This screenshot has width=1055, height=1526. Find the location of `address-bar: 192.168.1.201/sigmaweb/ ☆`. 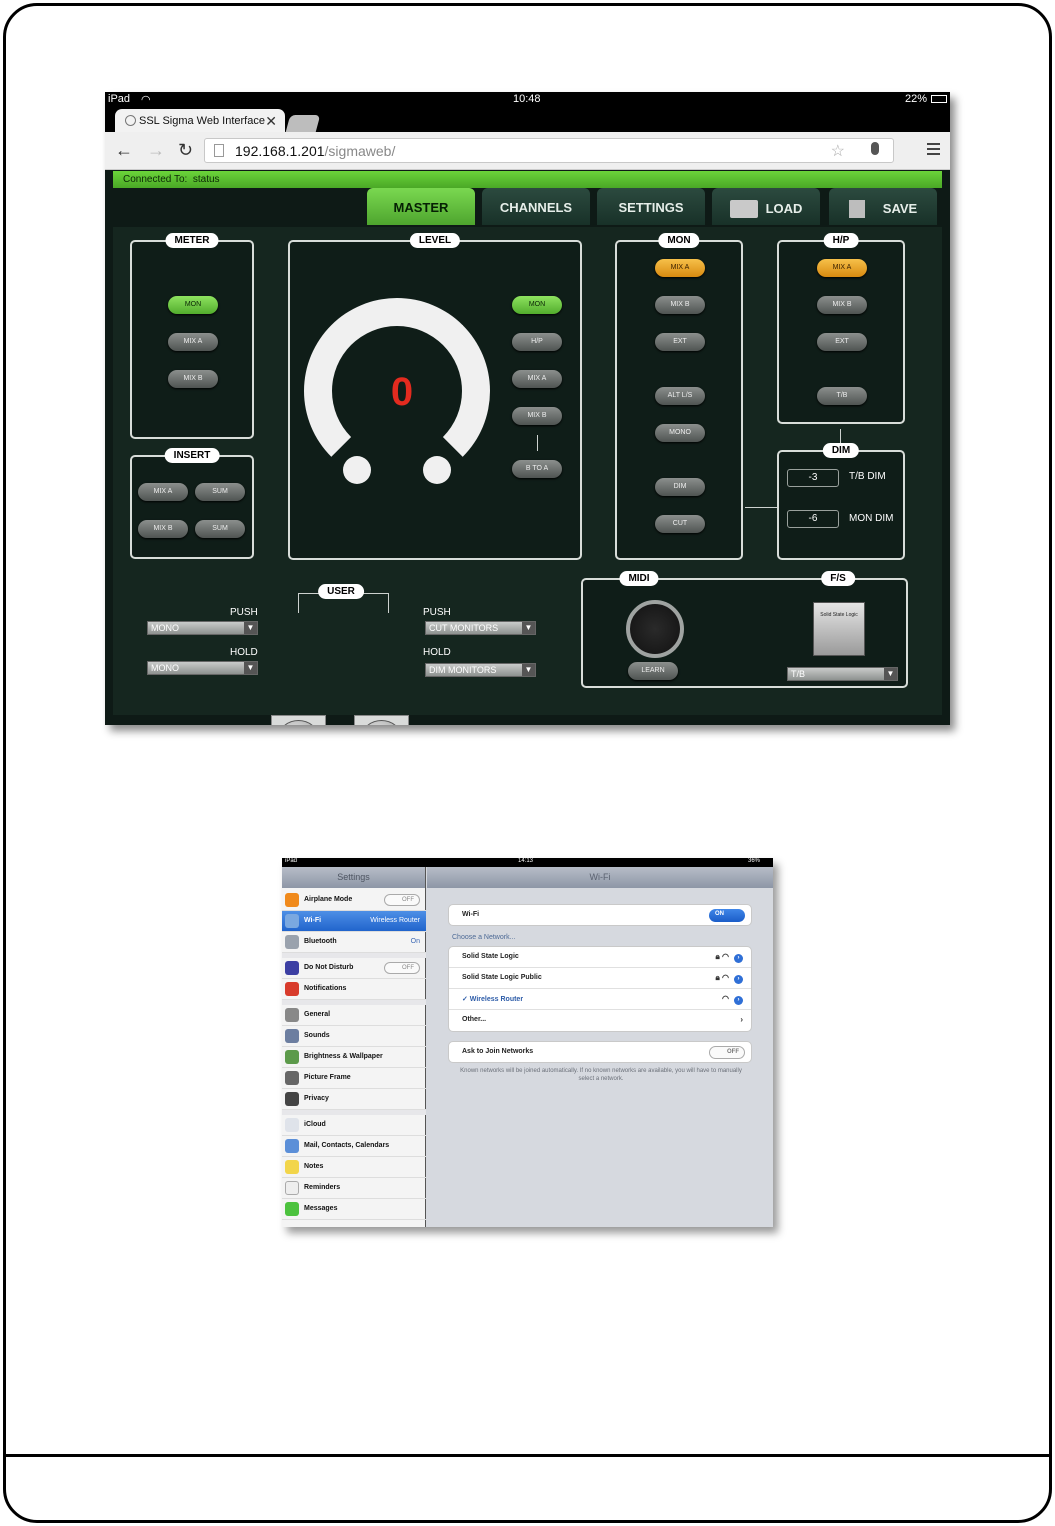

address-bar: 192.168.1.201/sigmaweb/ ☆ is located at coordinates (549, 150).